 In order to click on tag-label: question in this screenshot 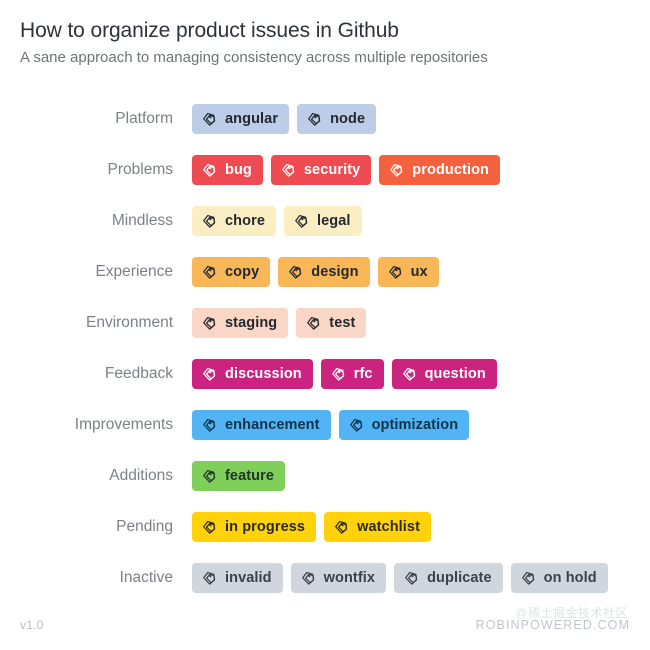, I will do `click(455, 374)`.